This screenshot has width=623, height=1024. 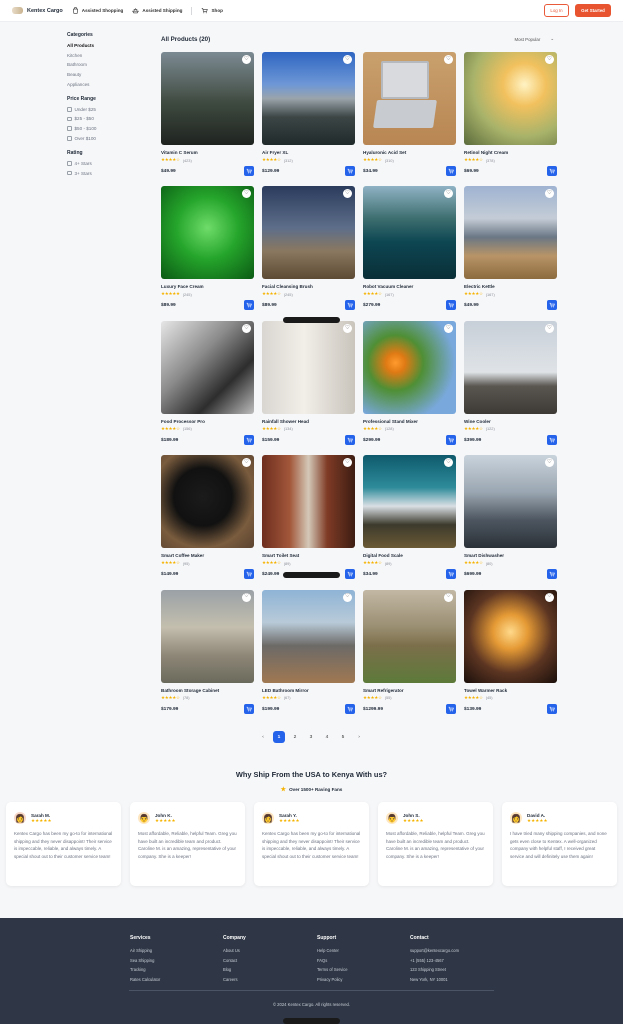 I want to click on product-card: ♡ Smart Toilet Seat ★★★★☆ (89) $249.99, so click(x=308, y=522).